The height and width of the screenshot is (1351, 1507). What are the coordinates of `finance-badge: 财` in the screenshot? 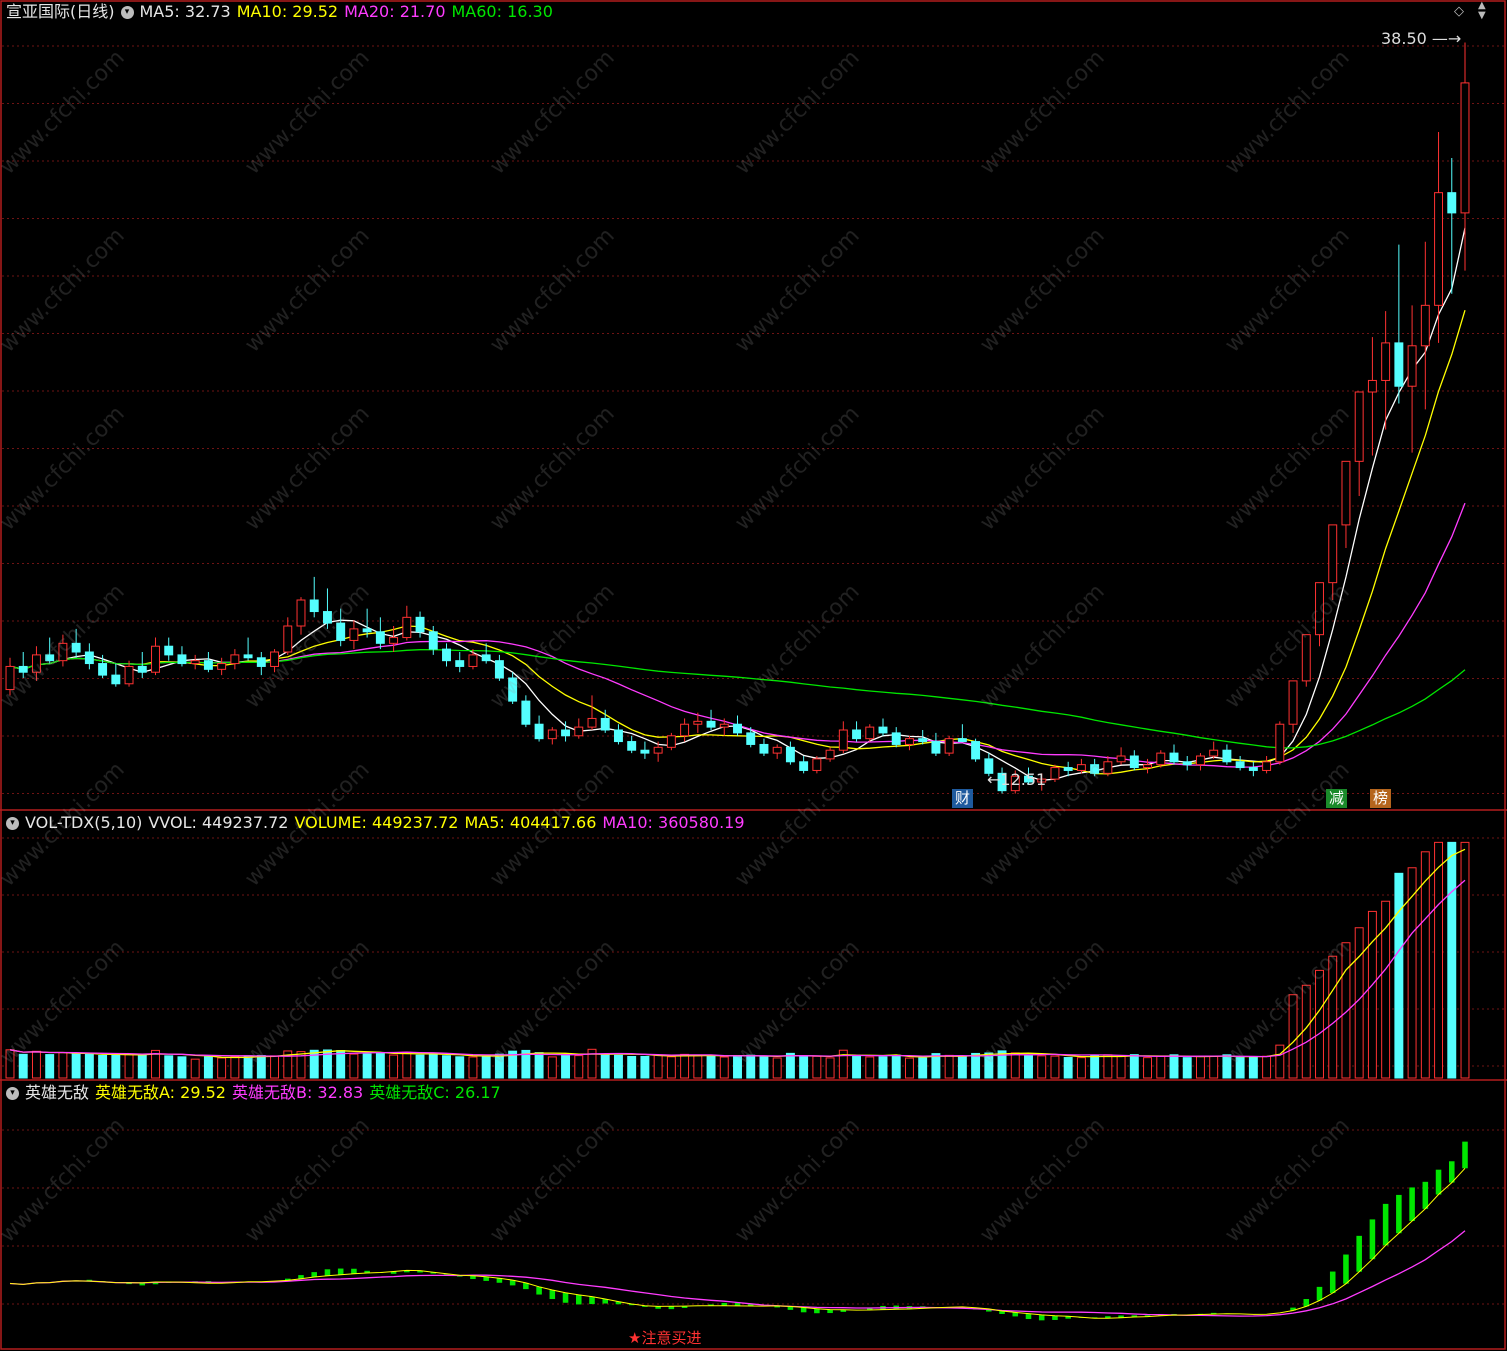 It's located at (963, 798).